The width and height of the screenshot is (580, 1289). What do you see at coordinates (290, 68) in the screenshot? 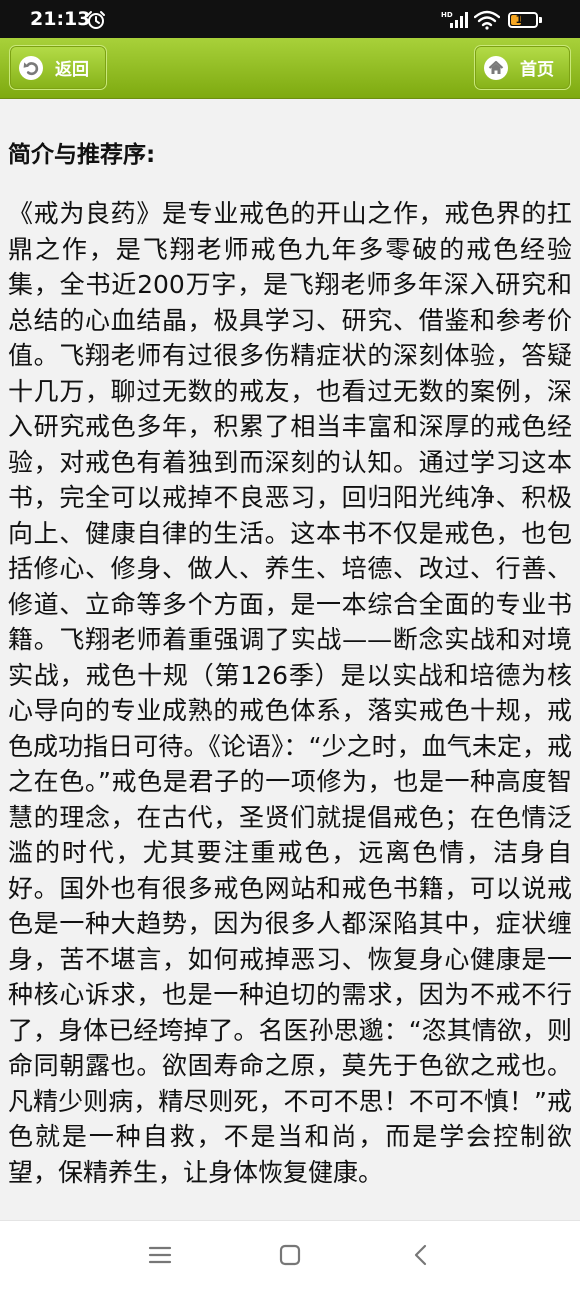
I see `app-header: 返回 首页` at bounding box center [290, 68].